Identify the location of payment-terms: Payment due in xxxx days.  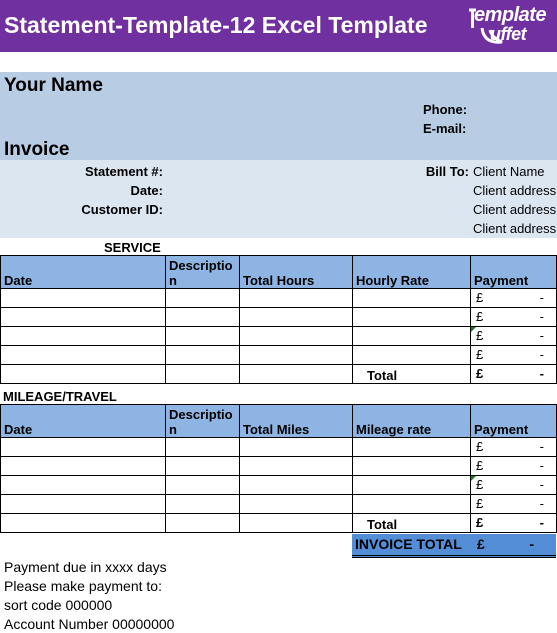
(85, 567).